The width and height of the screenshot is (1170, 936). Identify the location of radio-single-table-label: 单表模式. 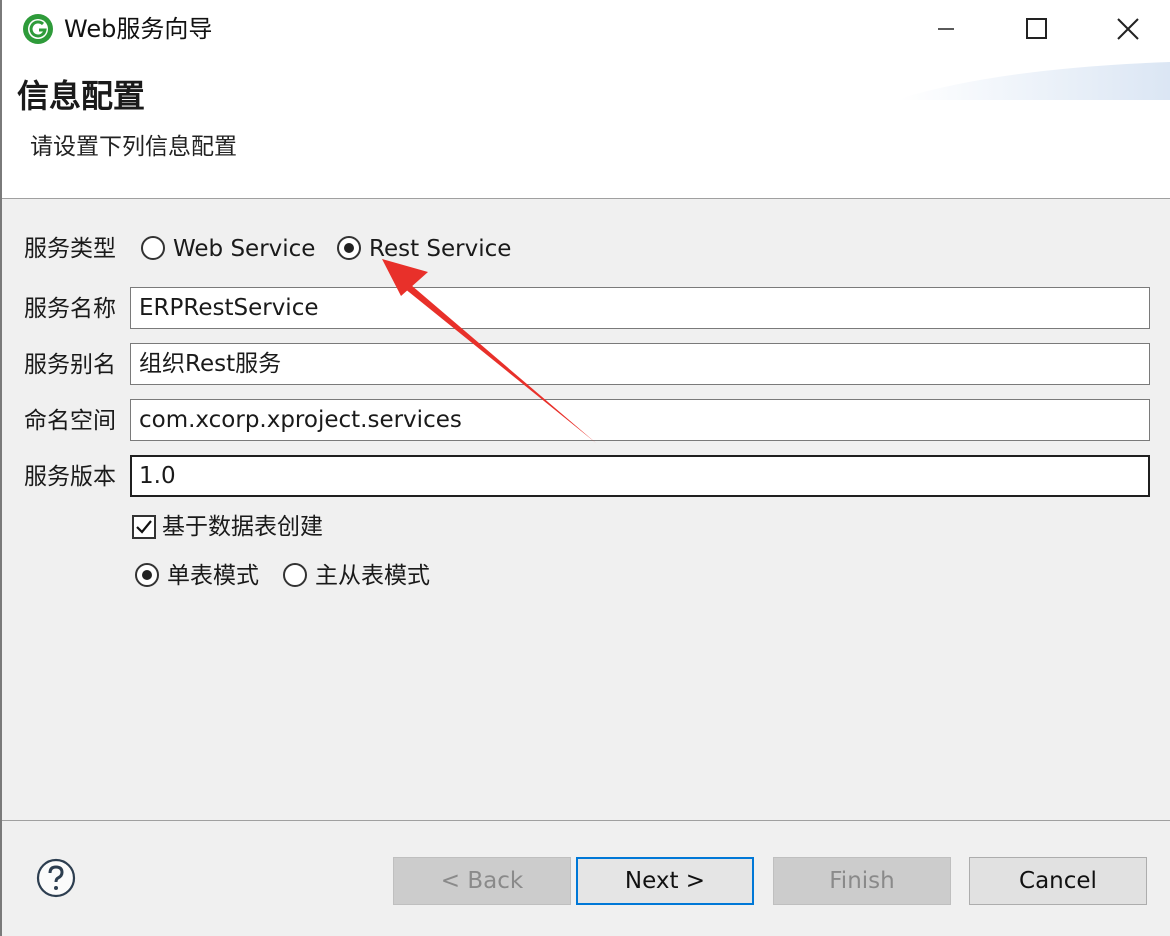
(213, 576).